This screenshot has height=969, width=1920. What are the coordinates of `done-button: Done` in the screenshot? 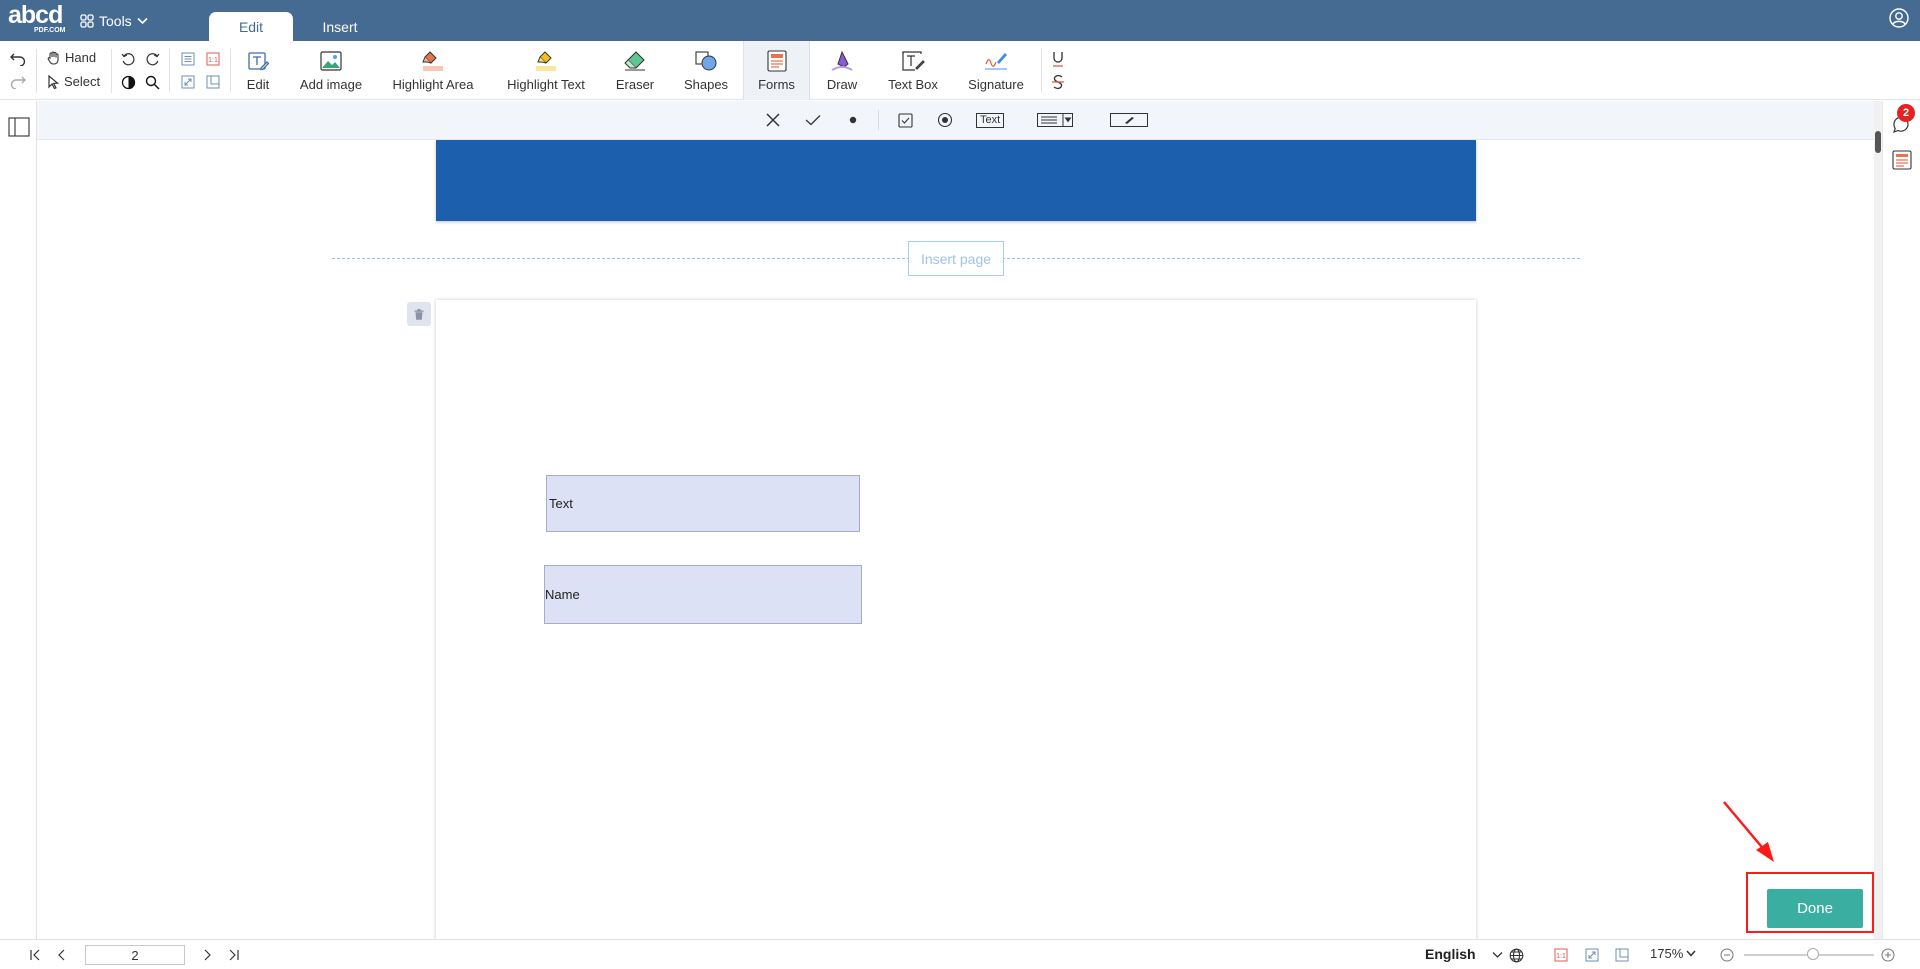 It's located at (1815, 908).